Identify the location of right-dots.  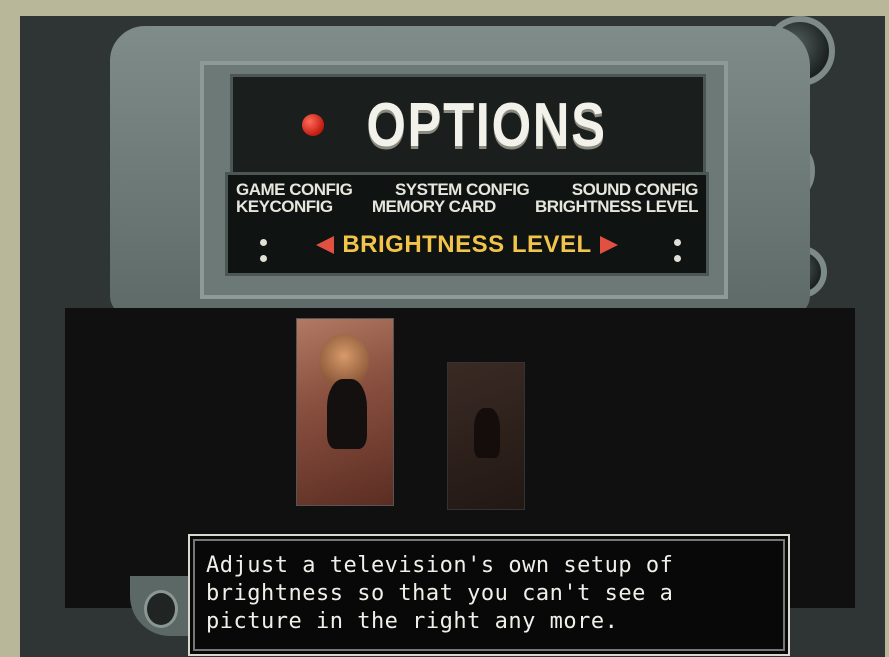
(679, 253).